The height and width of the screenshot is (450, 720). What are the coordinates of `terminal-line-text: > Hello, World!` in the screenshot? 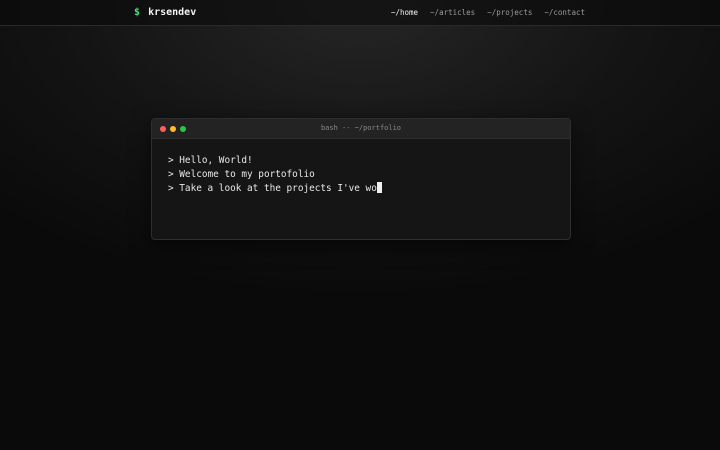 It's located at (210, 160).